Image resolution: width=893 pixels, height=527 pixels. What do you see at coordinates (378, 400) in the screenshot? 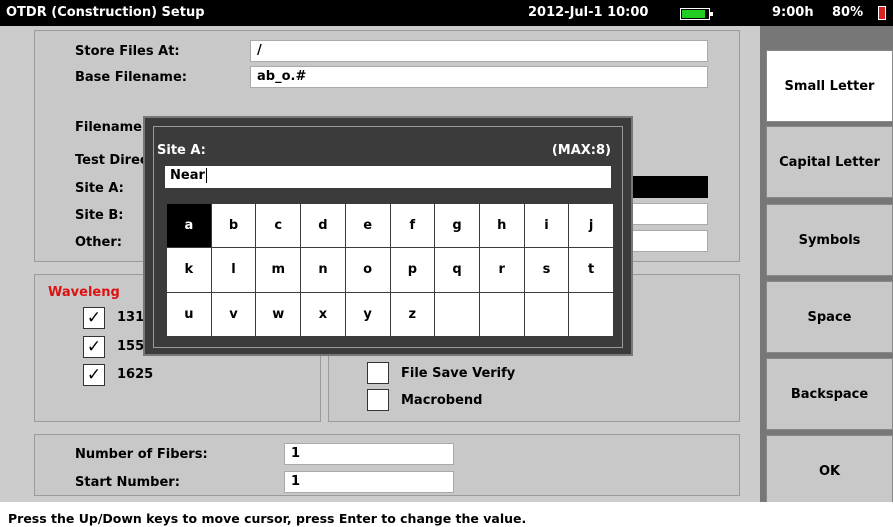
I see `macrobend-checkbox` at bounding box center [378, 400].